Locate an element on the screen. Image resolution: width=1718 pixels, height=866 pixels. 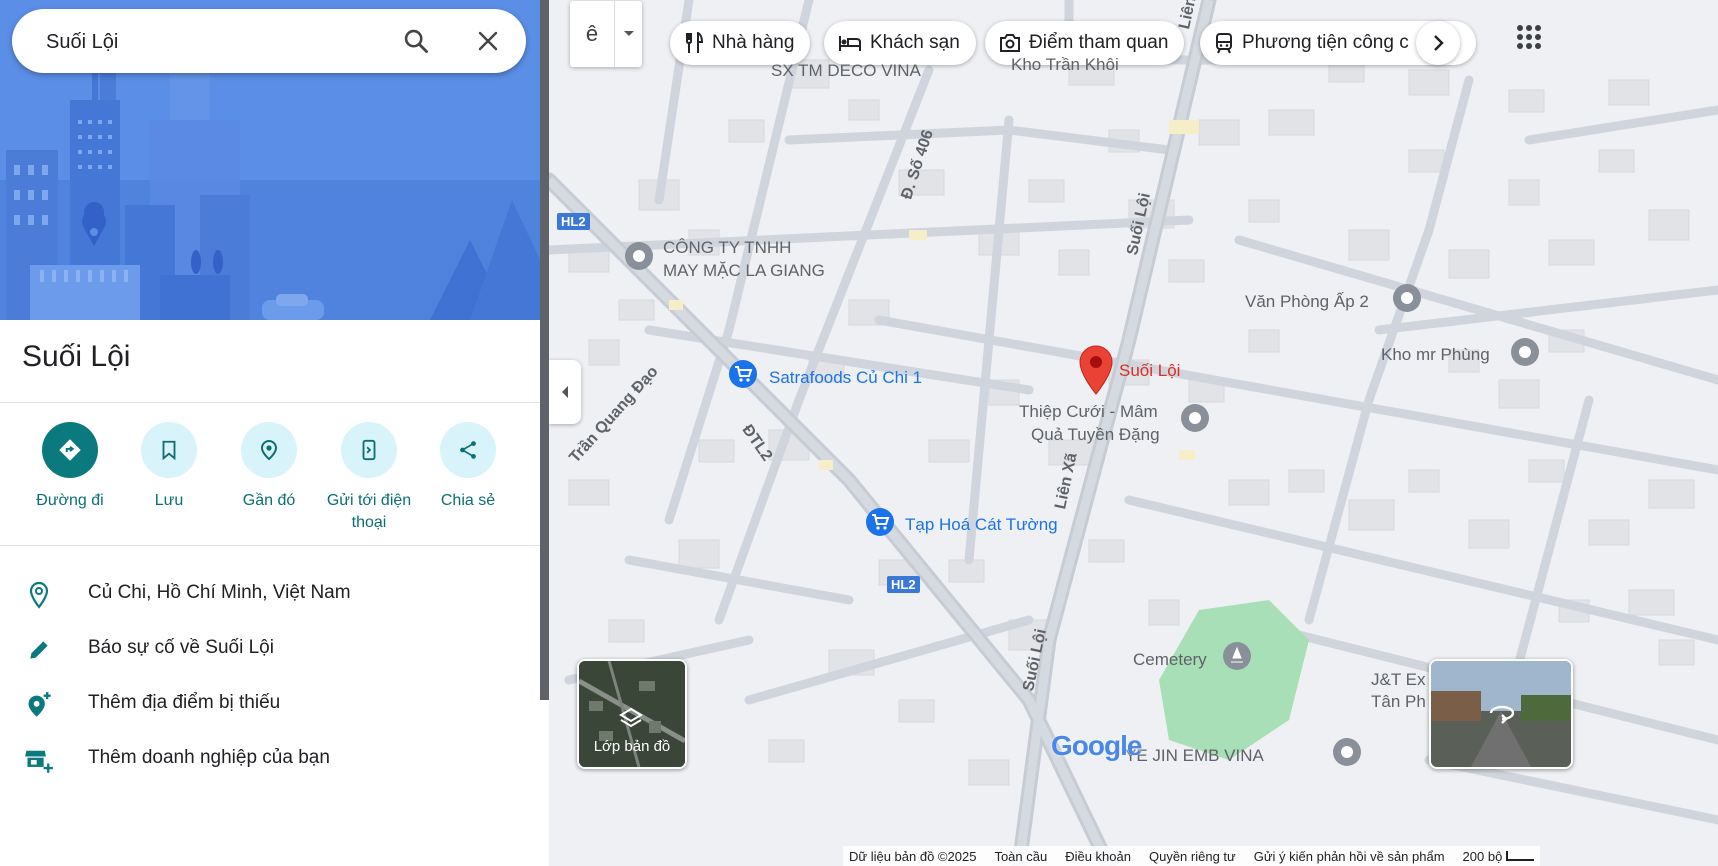
apps-grid-icon is located at coordinates (1529, 37).